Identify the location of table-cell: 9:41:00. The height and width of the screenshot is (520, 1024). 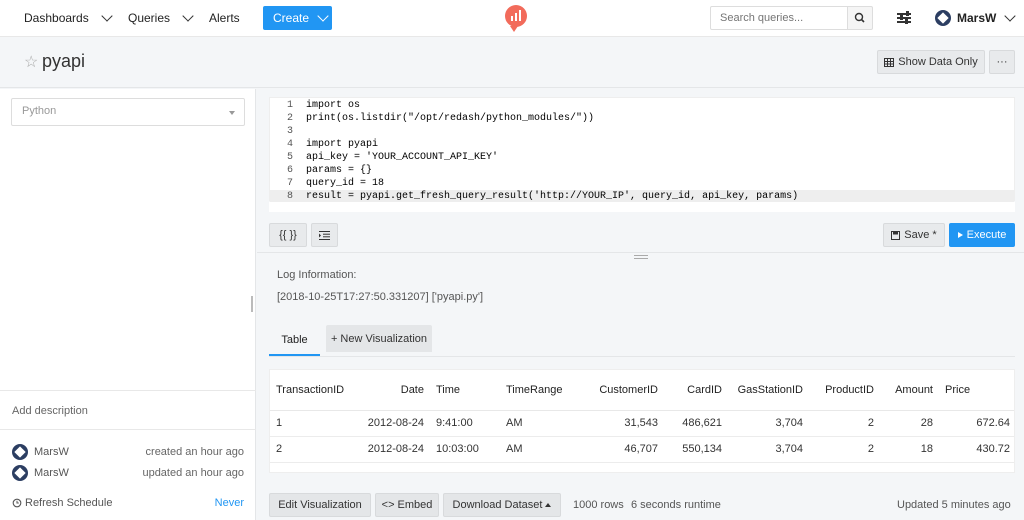
(465, 423).